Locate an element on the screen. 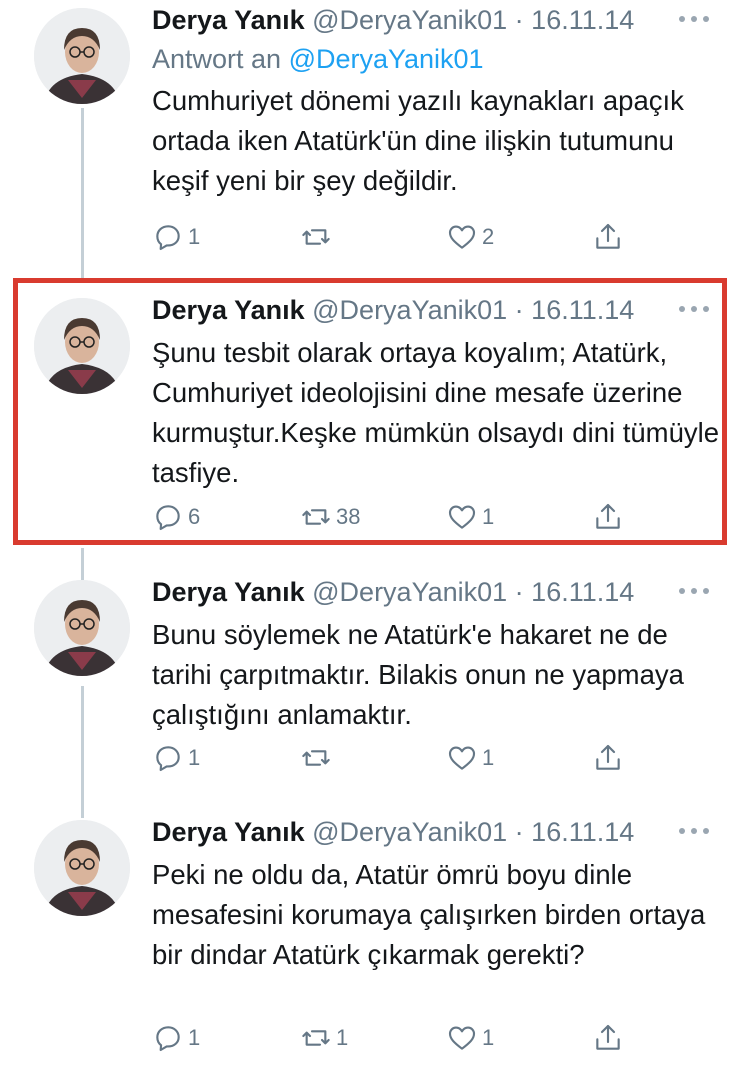 The image size is (742, 1079). tweet-actions: 1 1 is located at coordinates (392, 758).